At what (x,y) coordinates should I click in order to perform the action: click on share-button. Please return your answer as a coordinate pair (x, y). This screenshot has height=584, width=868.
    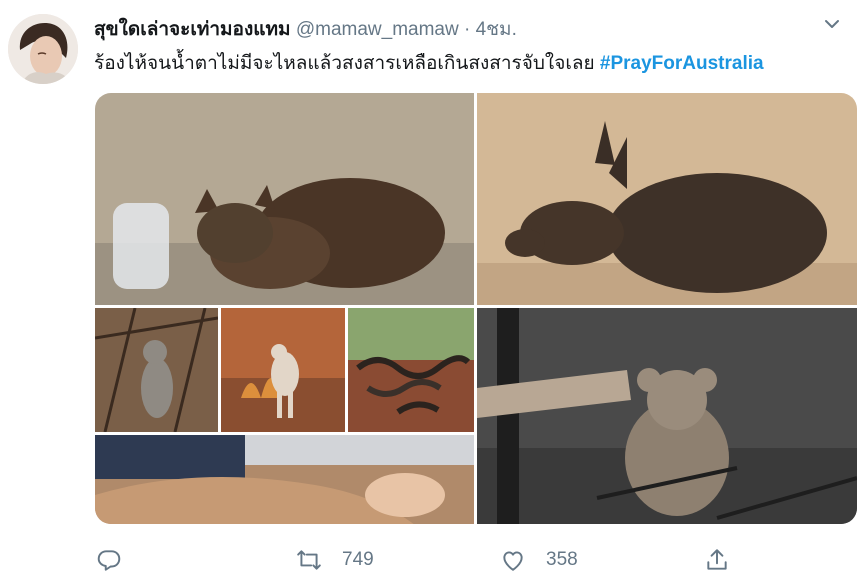
    Looking at the image, I should click on (717, 560).